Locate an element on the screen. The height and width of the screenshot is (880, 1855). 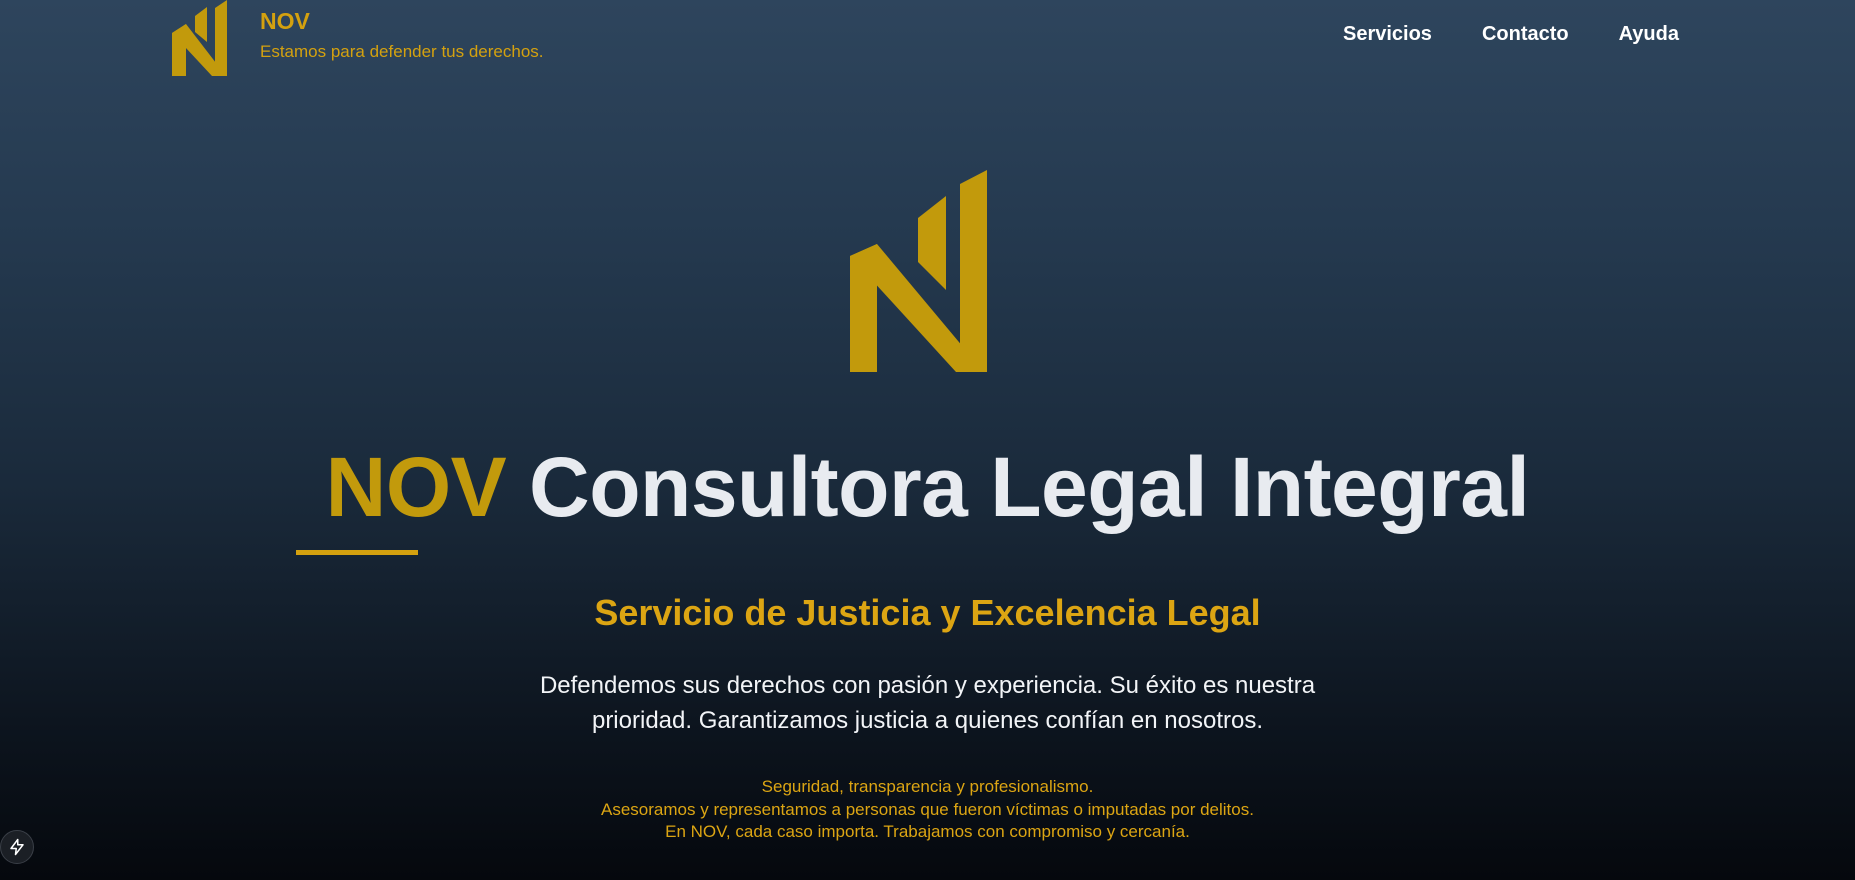
brand-name: NOV is located at coordinates (285, 21).